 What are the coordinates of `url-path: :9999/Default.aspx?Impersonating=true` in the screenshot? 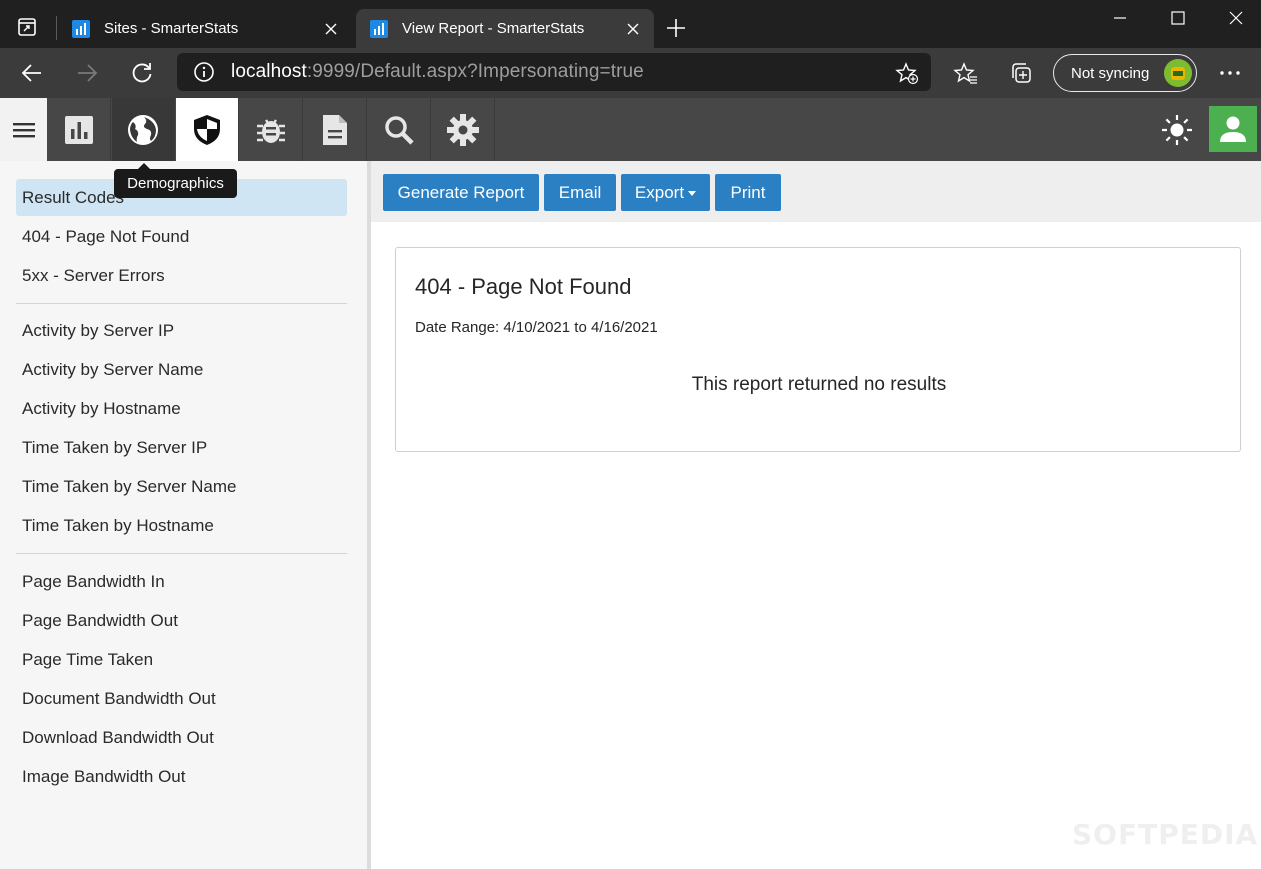 It's located at (475, 71).